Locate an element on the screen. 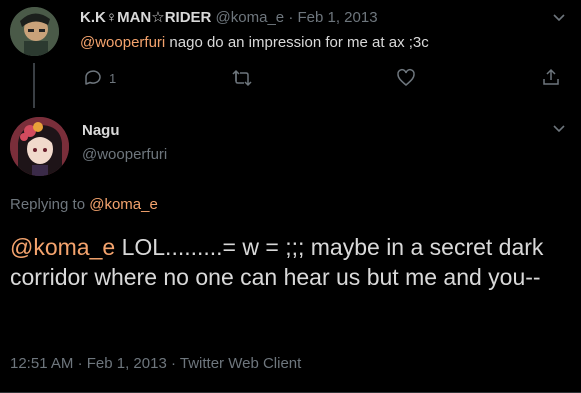  like-button is located at coordinates (406, 78).